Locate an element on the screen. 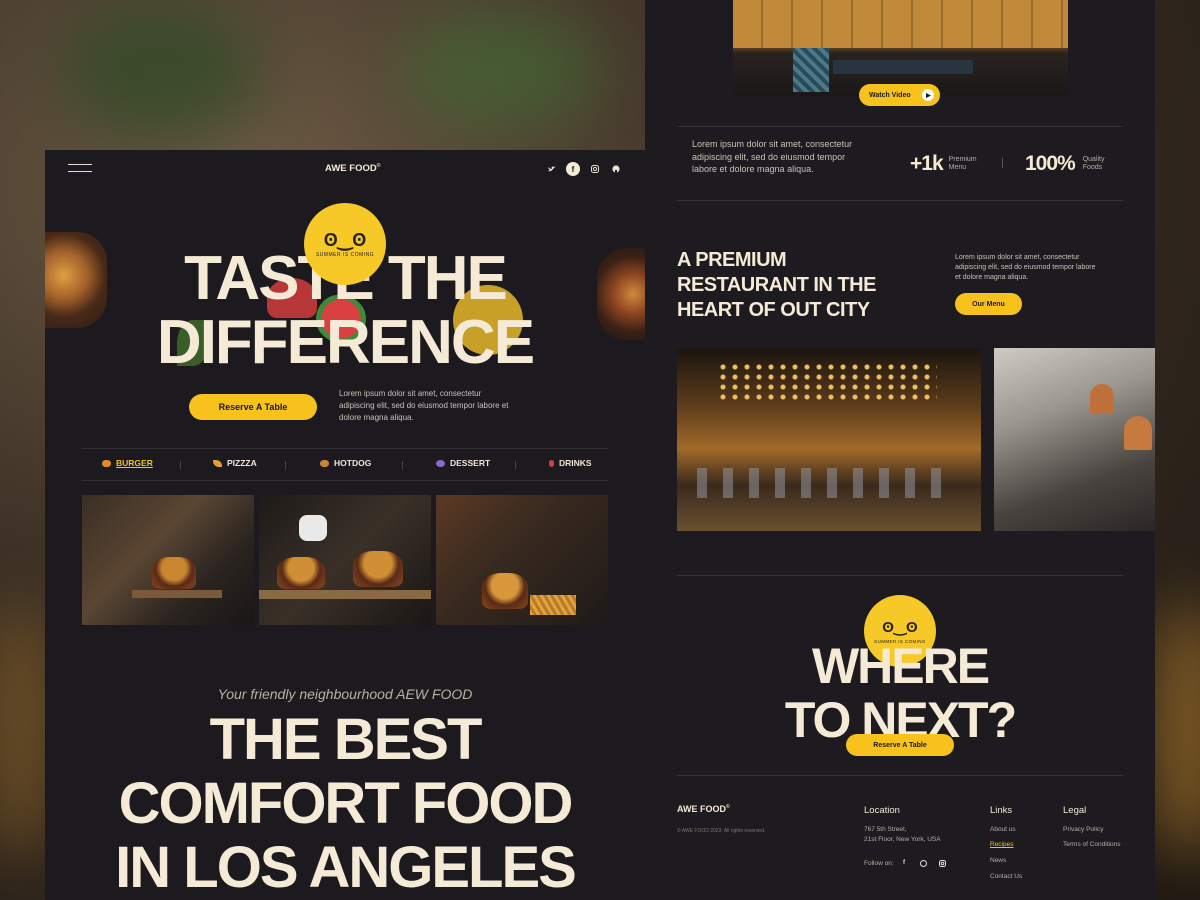 This screenshot has width=1200, height=900. pizza-icon is located at coordinates (217, 463).